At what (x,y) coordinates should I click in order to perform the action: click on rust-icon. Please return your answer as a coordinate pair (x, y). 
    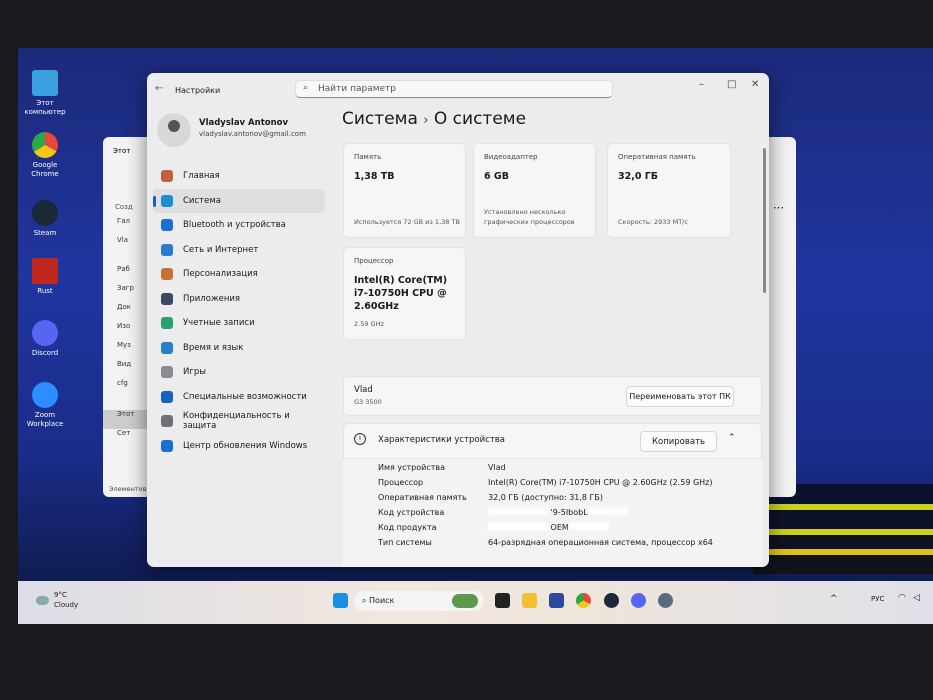
    Looking at the image, I should click on (45, 271).